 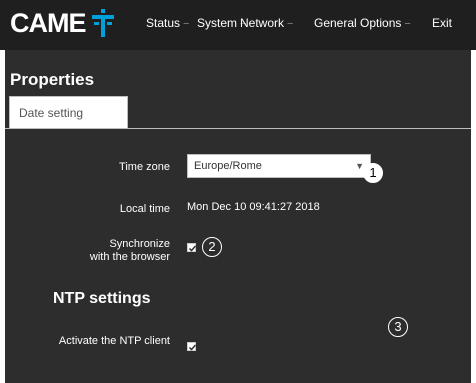 I want to click on nav-exit-label: Exit, so click(x=442, y=23).